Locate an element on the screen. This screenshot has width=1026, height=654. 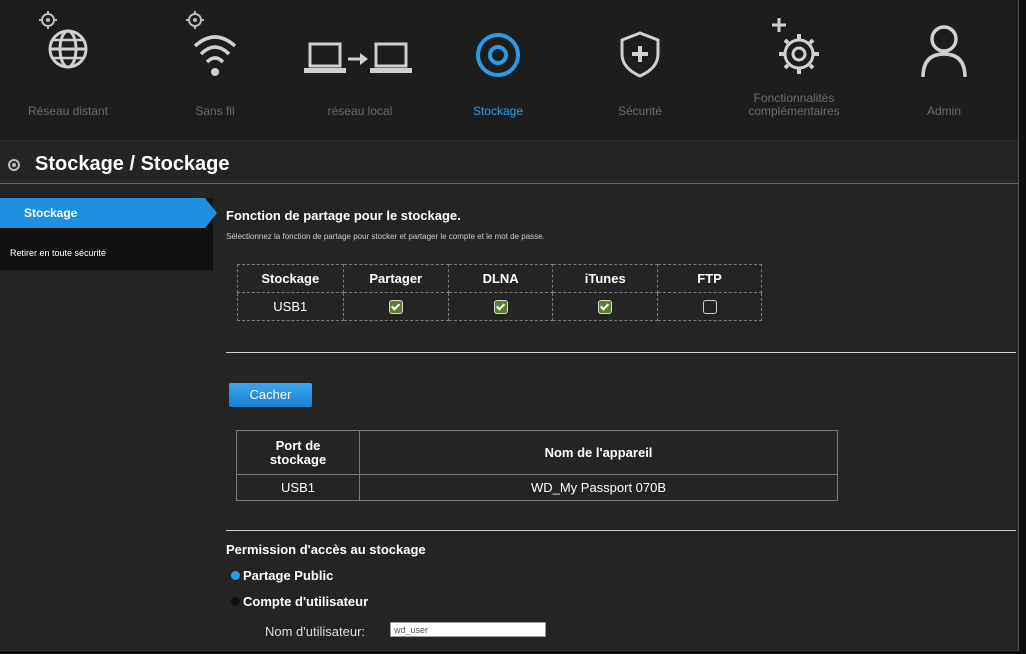
radio-user-account: Compte d'utilisateur is located at coordinates (300, 601).